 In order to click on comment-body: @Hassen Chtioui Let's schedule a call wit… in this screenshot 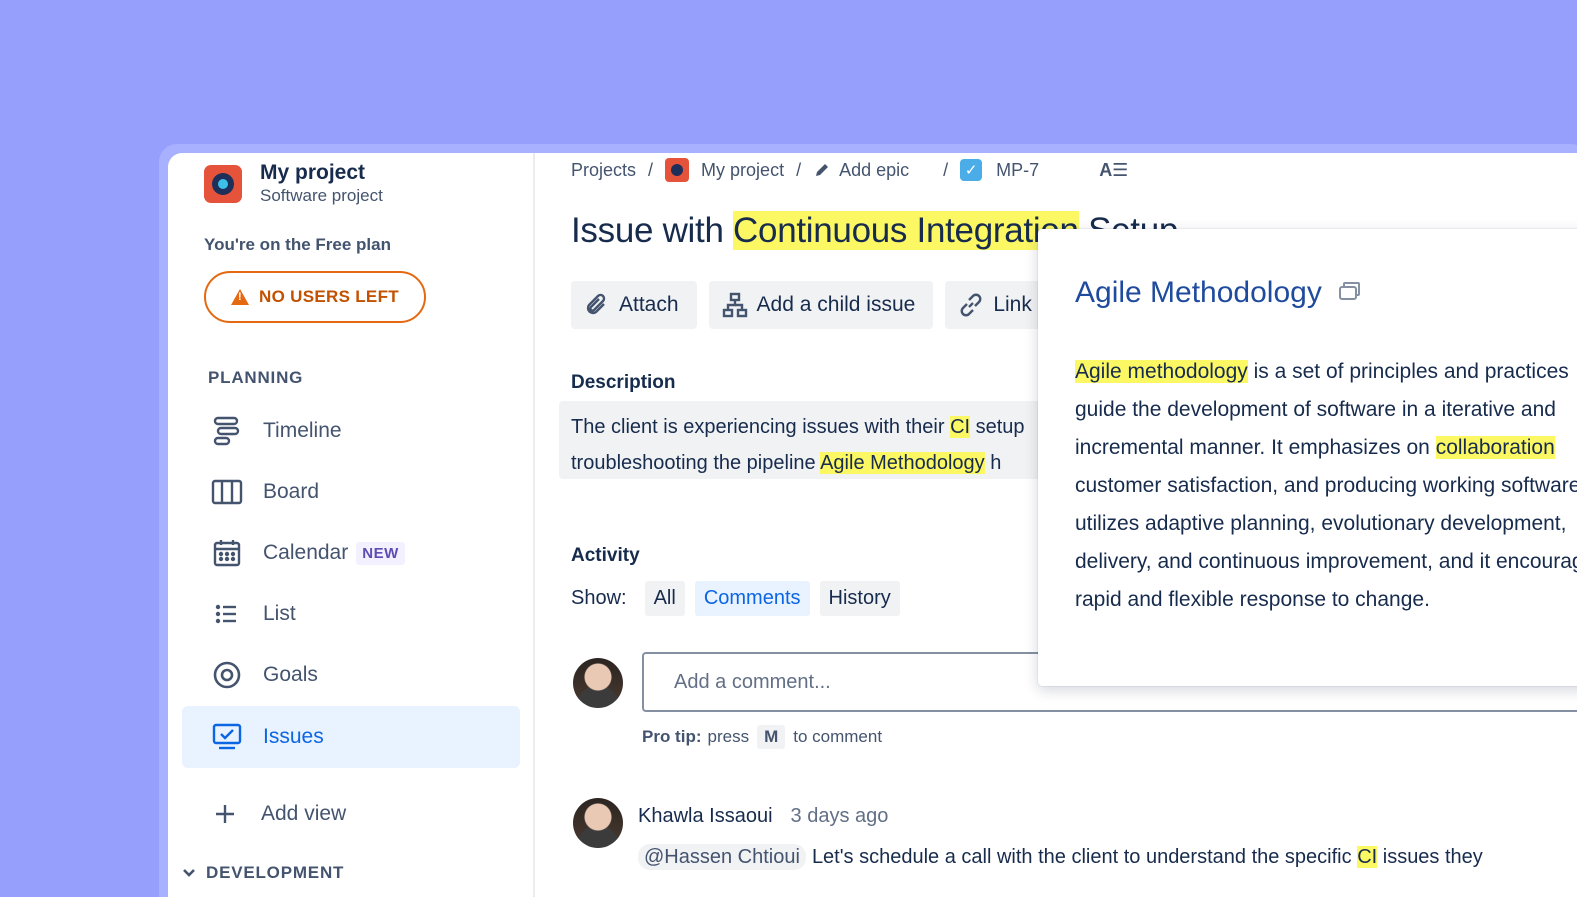, I will do `click(1060, 857)`.